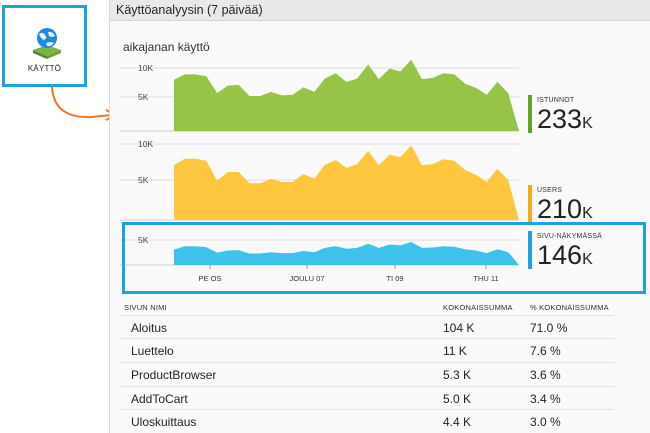 This screenshot has height=433, width=650. I want to click on table-row: AddToCart 5.0 K 3.4 %, so click(367, 397).